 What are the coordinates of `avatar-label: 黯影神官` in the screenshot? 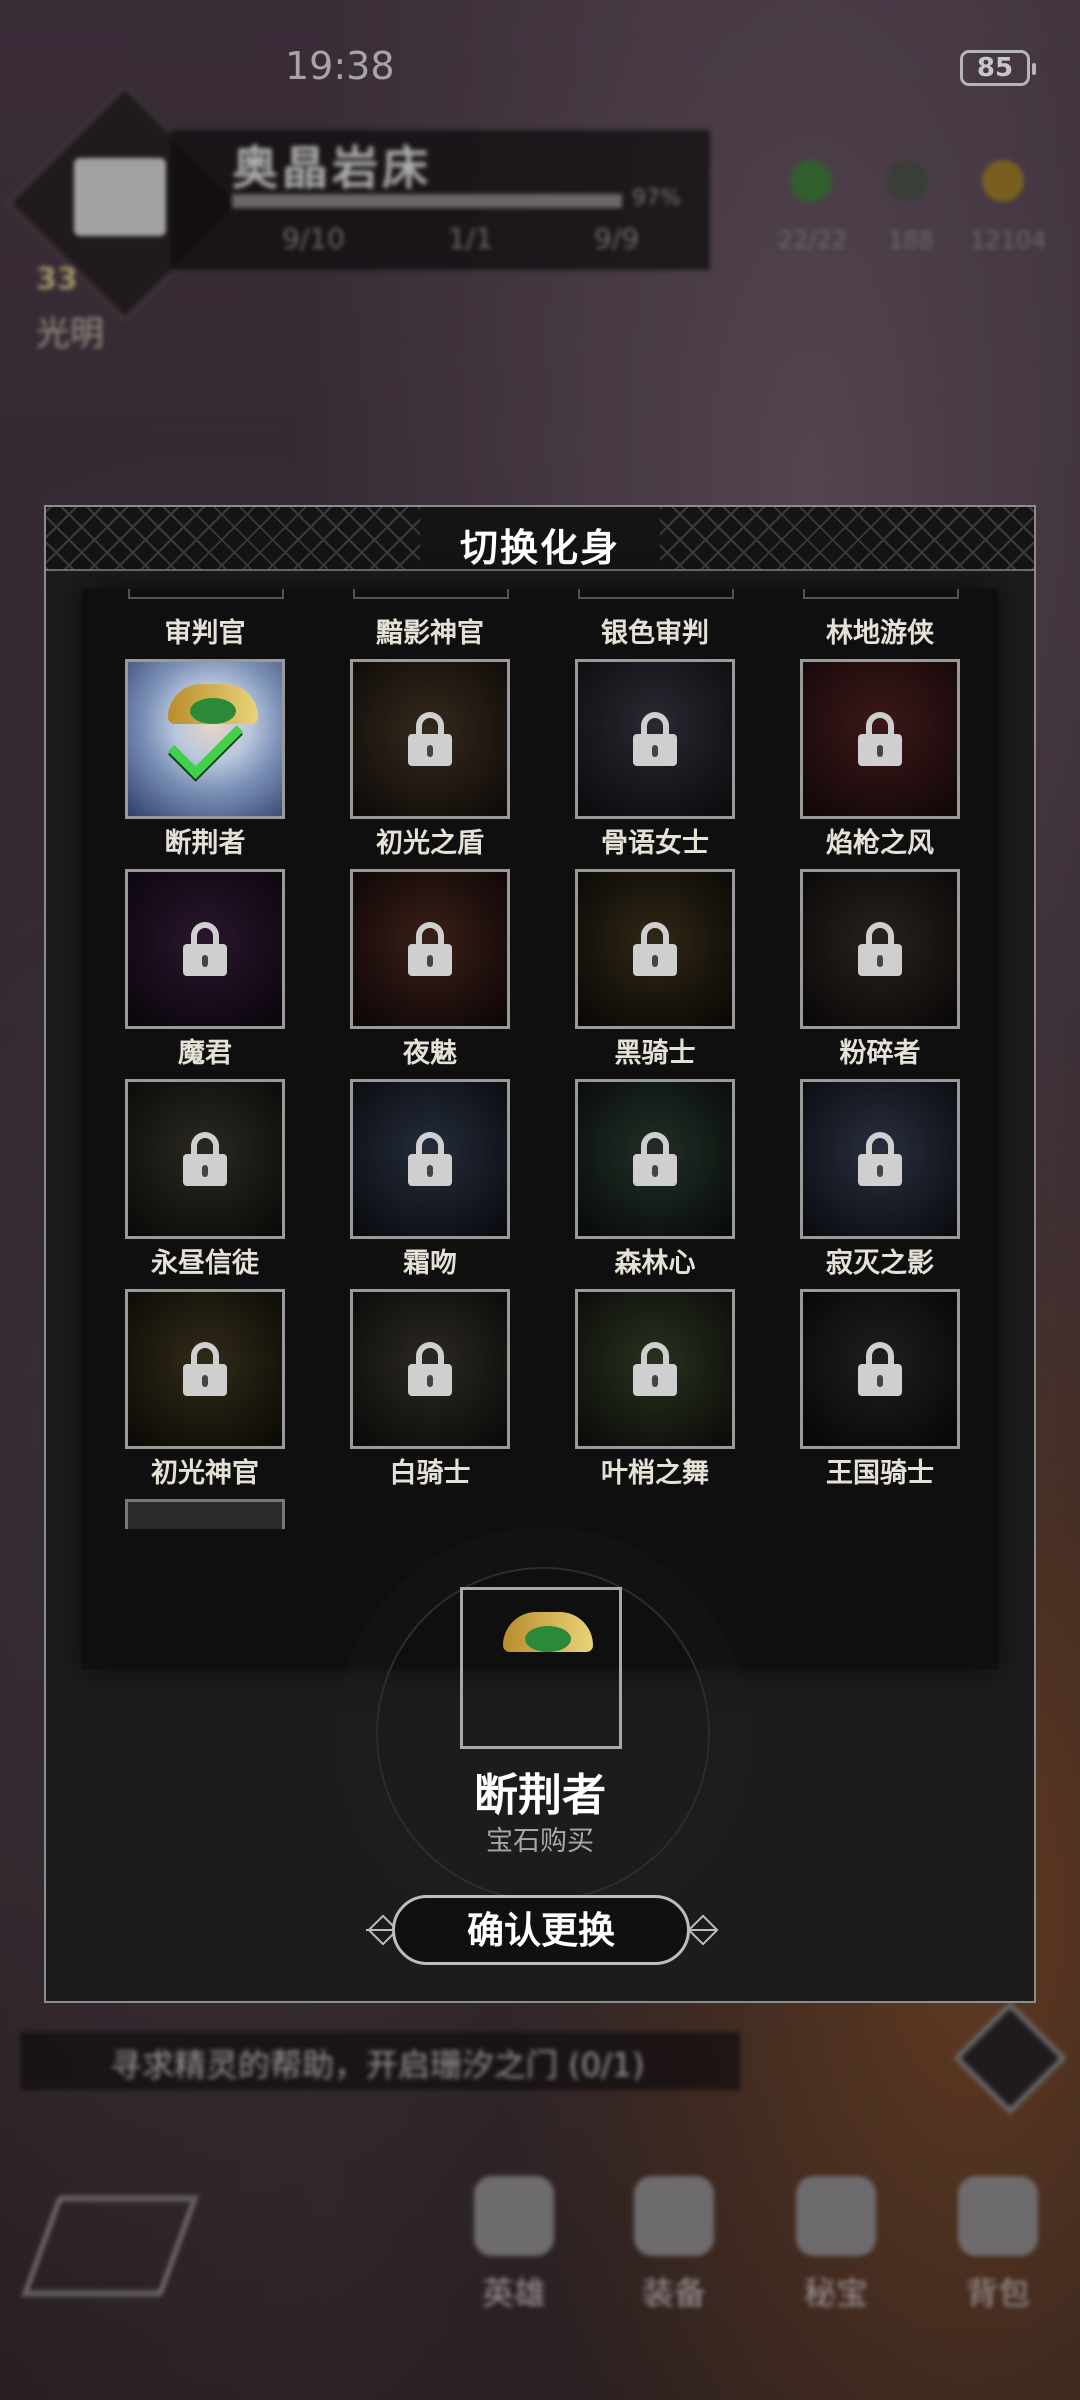 It's located at (430, 633).